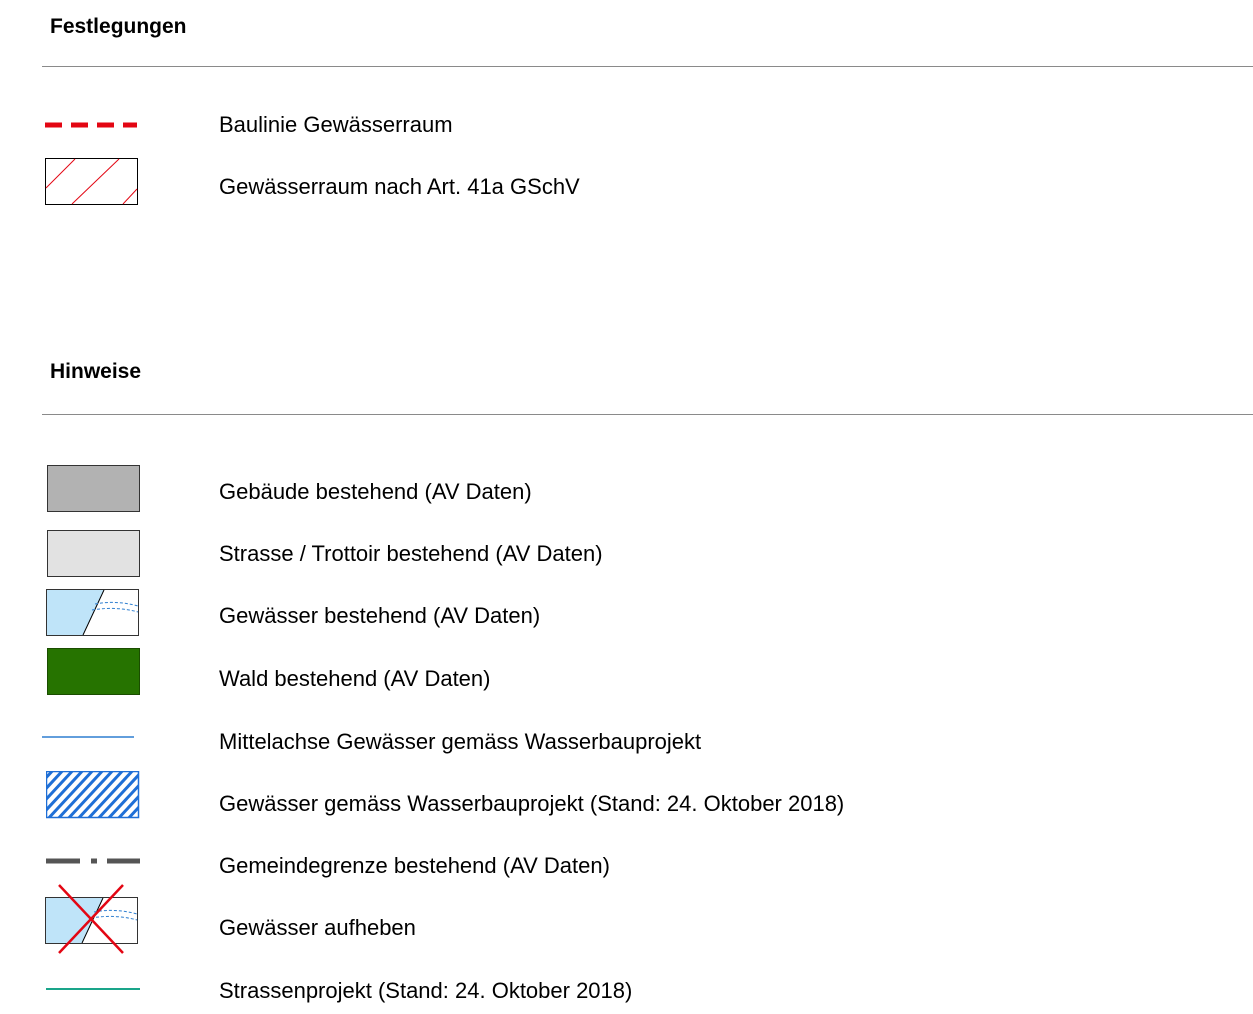 The height and width of the screenshot is (1014, 1253). I want to click on legend-label: Gewässer bestehend (AV Daten), so click(380, 615).